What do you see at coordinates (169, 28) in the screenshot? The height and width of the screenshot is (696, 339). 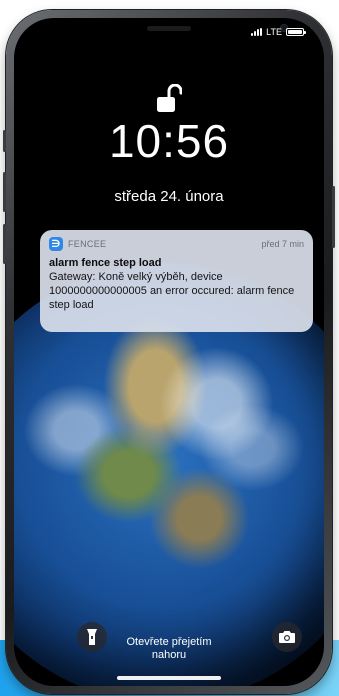 I see `speaker-grille` at bounding box center [169, 28].